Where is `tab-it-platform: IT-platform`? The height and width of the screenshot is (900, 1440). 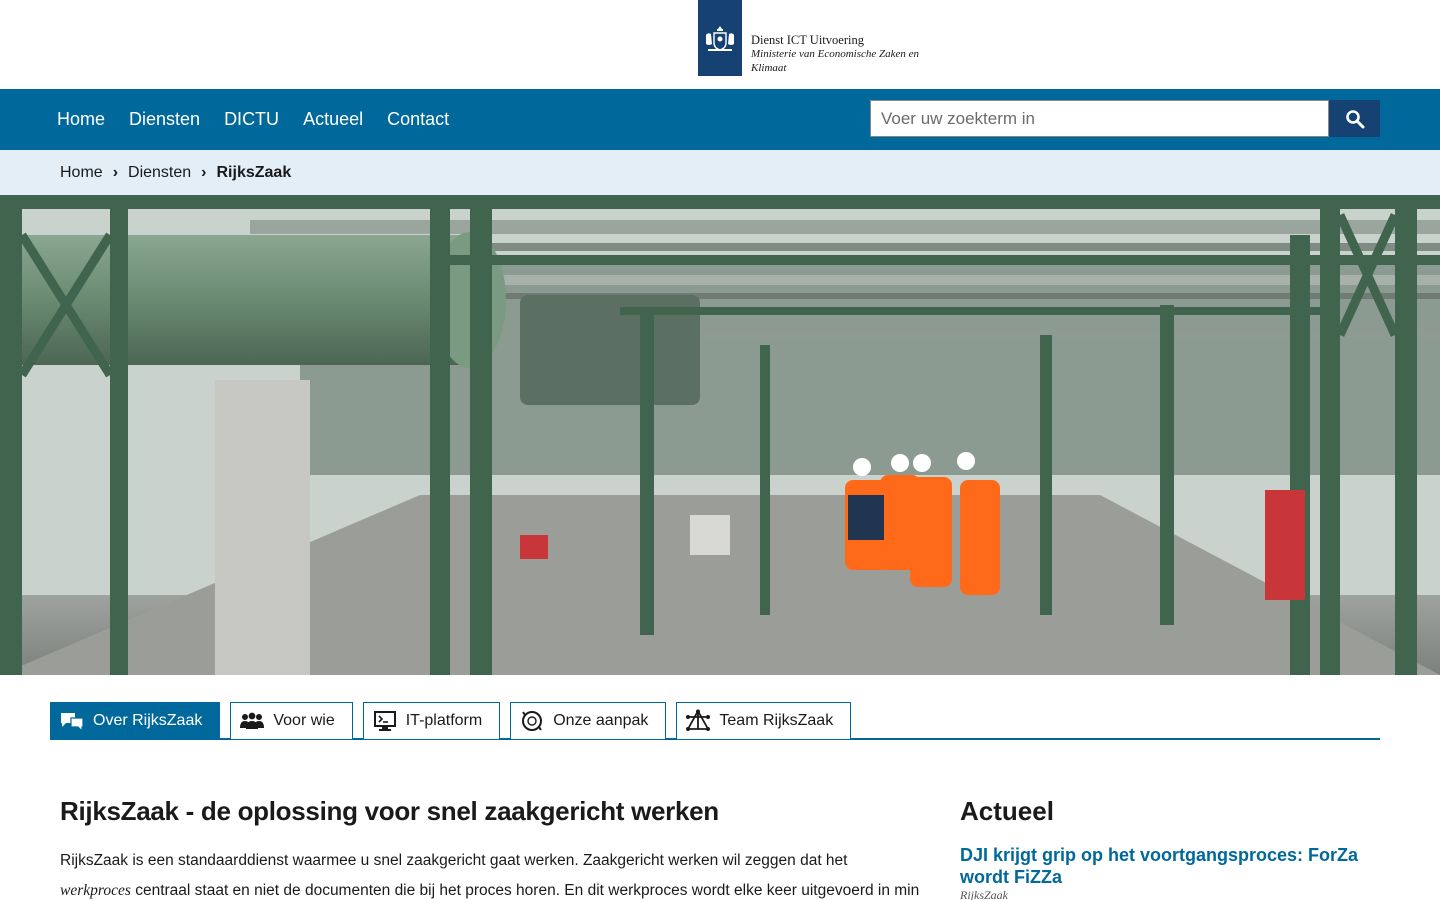 tab-it-platform: IT-platform is located at coordinates (431, 720).